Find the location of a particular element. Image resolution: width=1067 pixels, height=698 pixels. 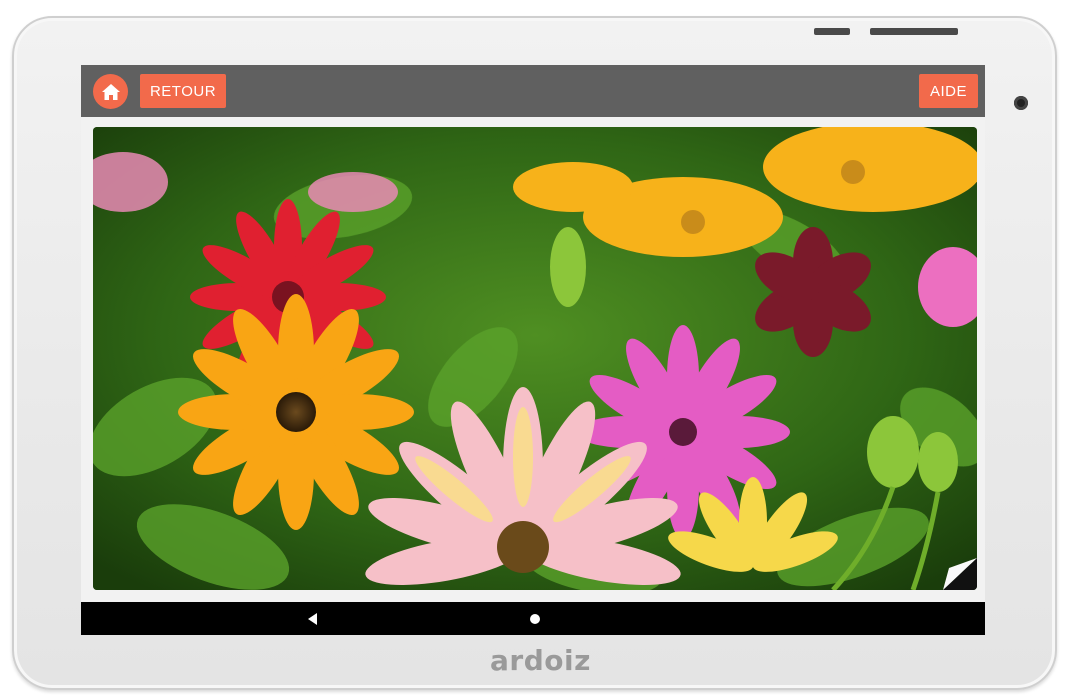

help-button: AIDE is located at coordinates (948, 91).